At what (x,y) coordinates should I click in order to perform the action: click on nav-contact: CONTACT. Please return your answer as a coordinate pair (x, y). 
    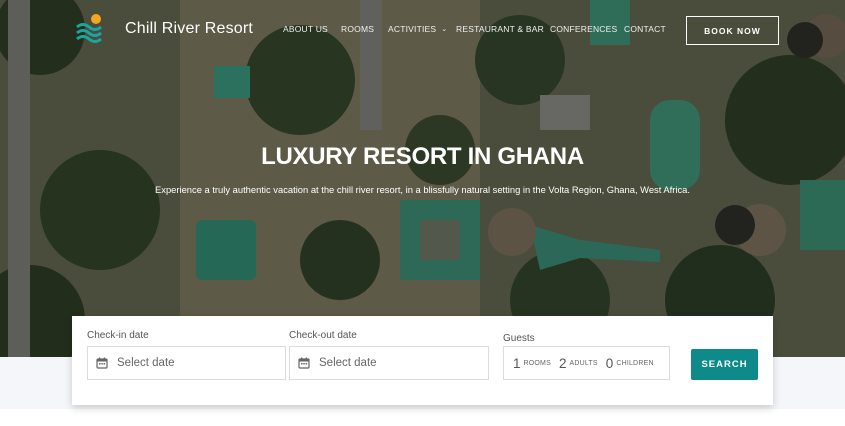
    Looking at the image, I should click on (645, 29).